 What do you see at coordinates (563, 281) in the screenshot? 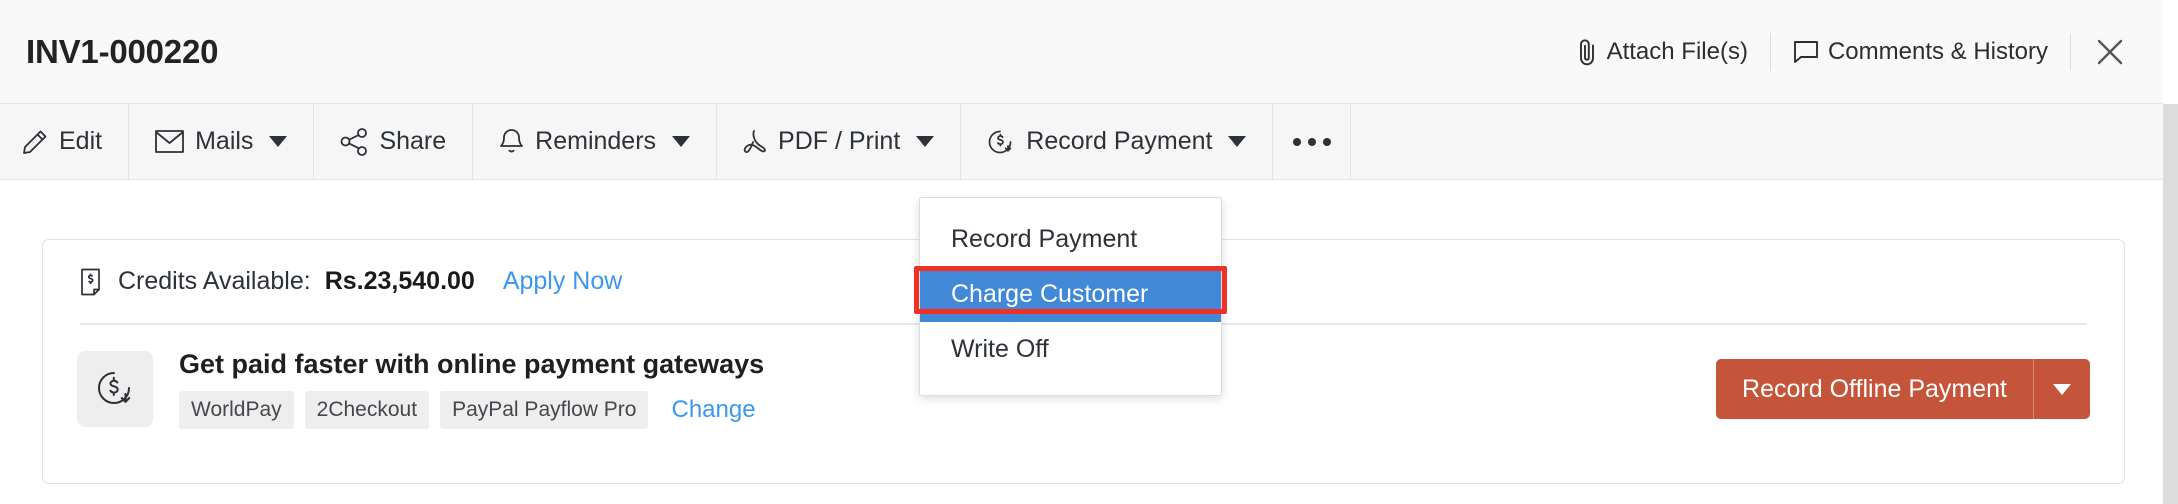
I see `apply-now-link: Apply Now` at bounding box center [563, 281].